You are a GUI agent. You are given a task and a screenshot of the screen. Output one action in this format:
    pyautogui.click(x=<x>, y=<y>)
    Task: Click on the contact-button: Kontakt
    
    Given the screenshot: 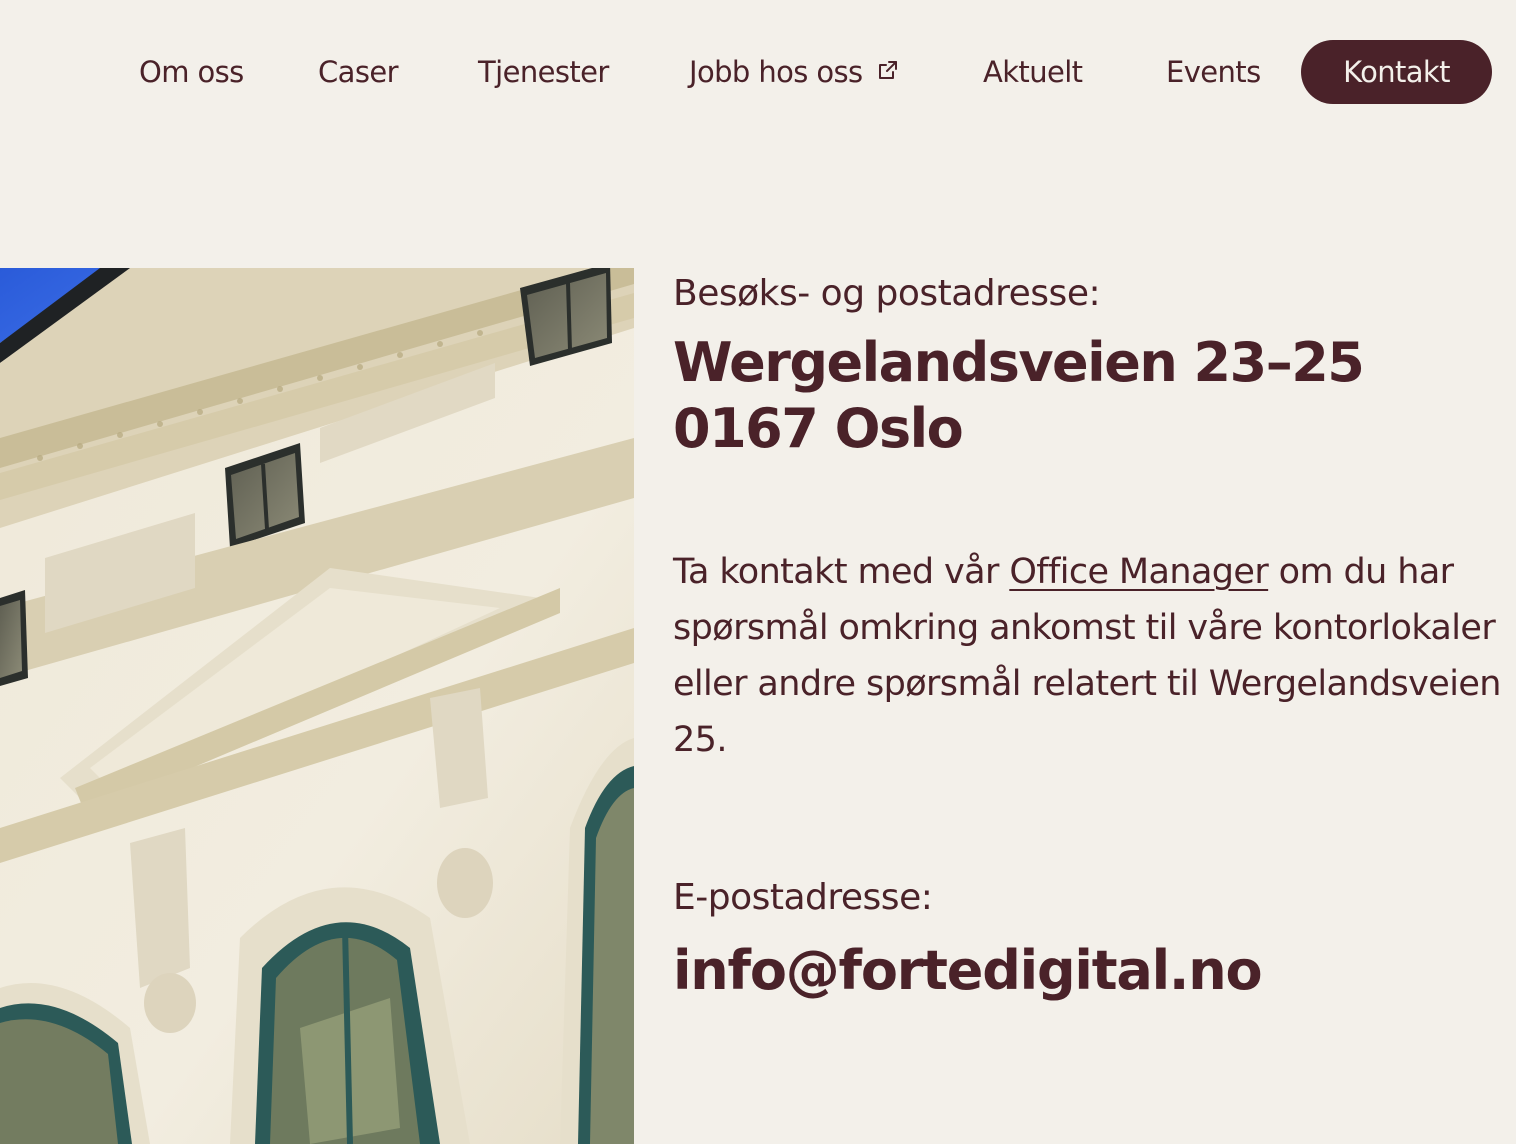 What is the action you would take?
    pyautogui.click(x=1396, y=72)
    